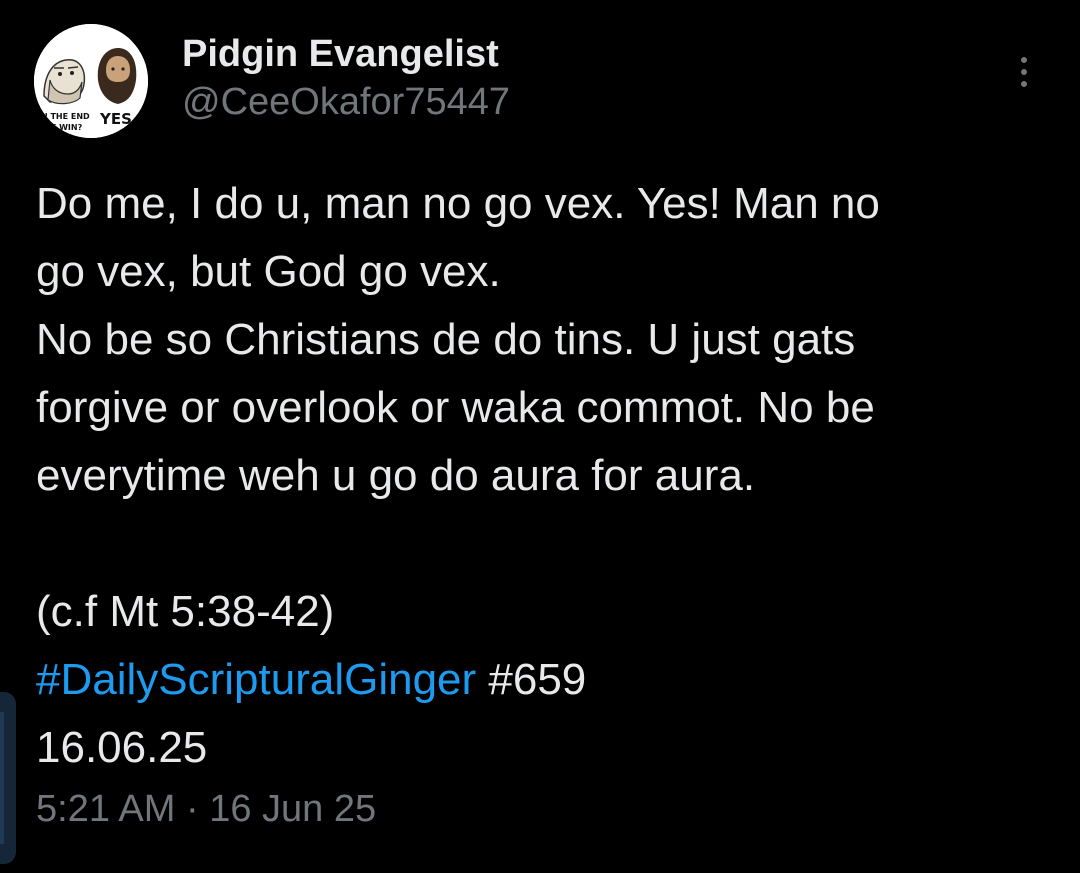  I want to click on avatar-image: IN THE END WE WIN? YES, so click(91, 81).